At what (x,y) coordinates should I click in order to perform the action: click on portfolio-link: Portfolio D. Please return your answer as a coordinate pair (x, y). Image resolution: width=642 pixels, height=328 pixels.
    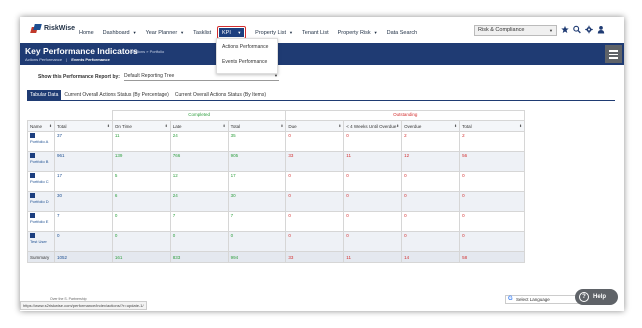
    Looking at the image, I should click on (41, 198).